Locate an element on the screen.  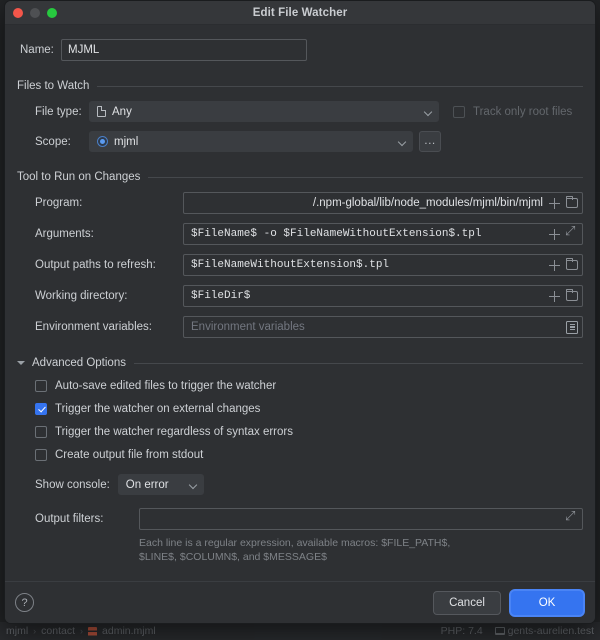
program-label: Program: is located at coordinates (59, 203).